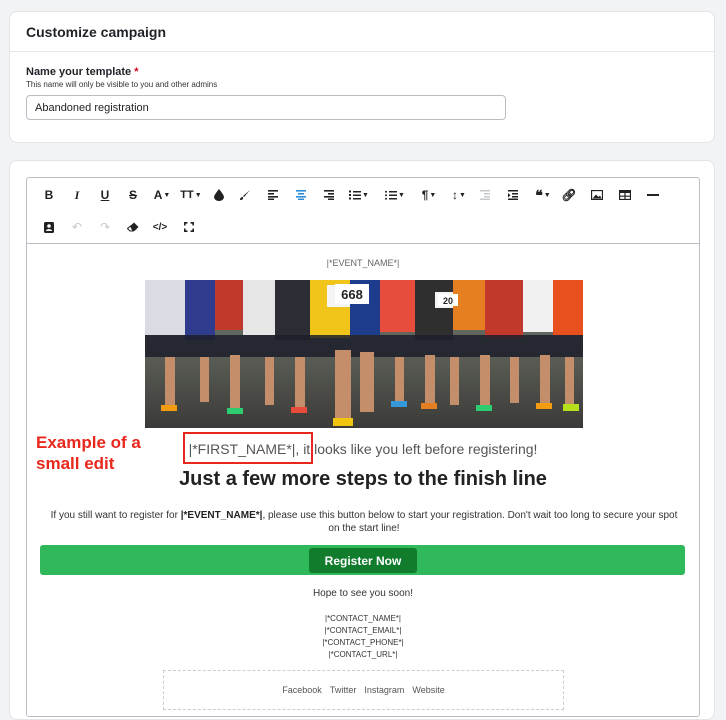  Describe the element at coordinates (352, 294) in the screenshot. I see `svg-text: 668` at that location.